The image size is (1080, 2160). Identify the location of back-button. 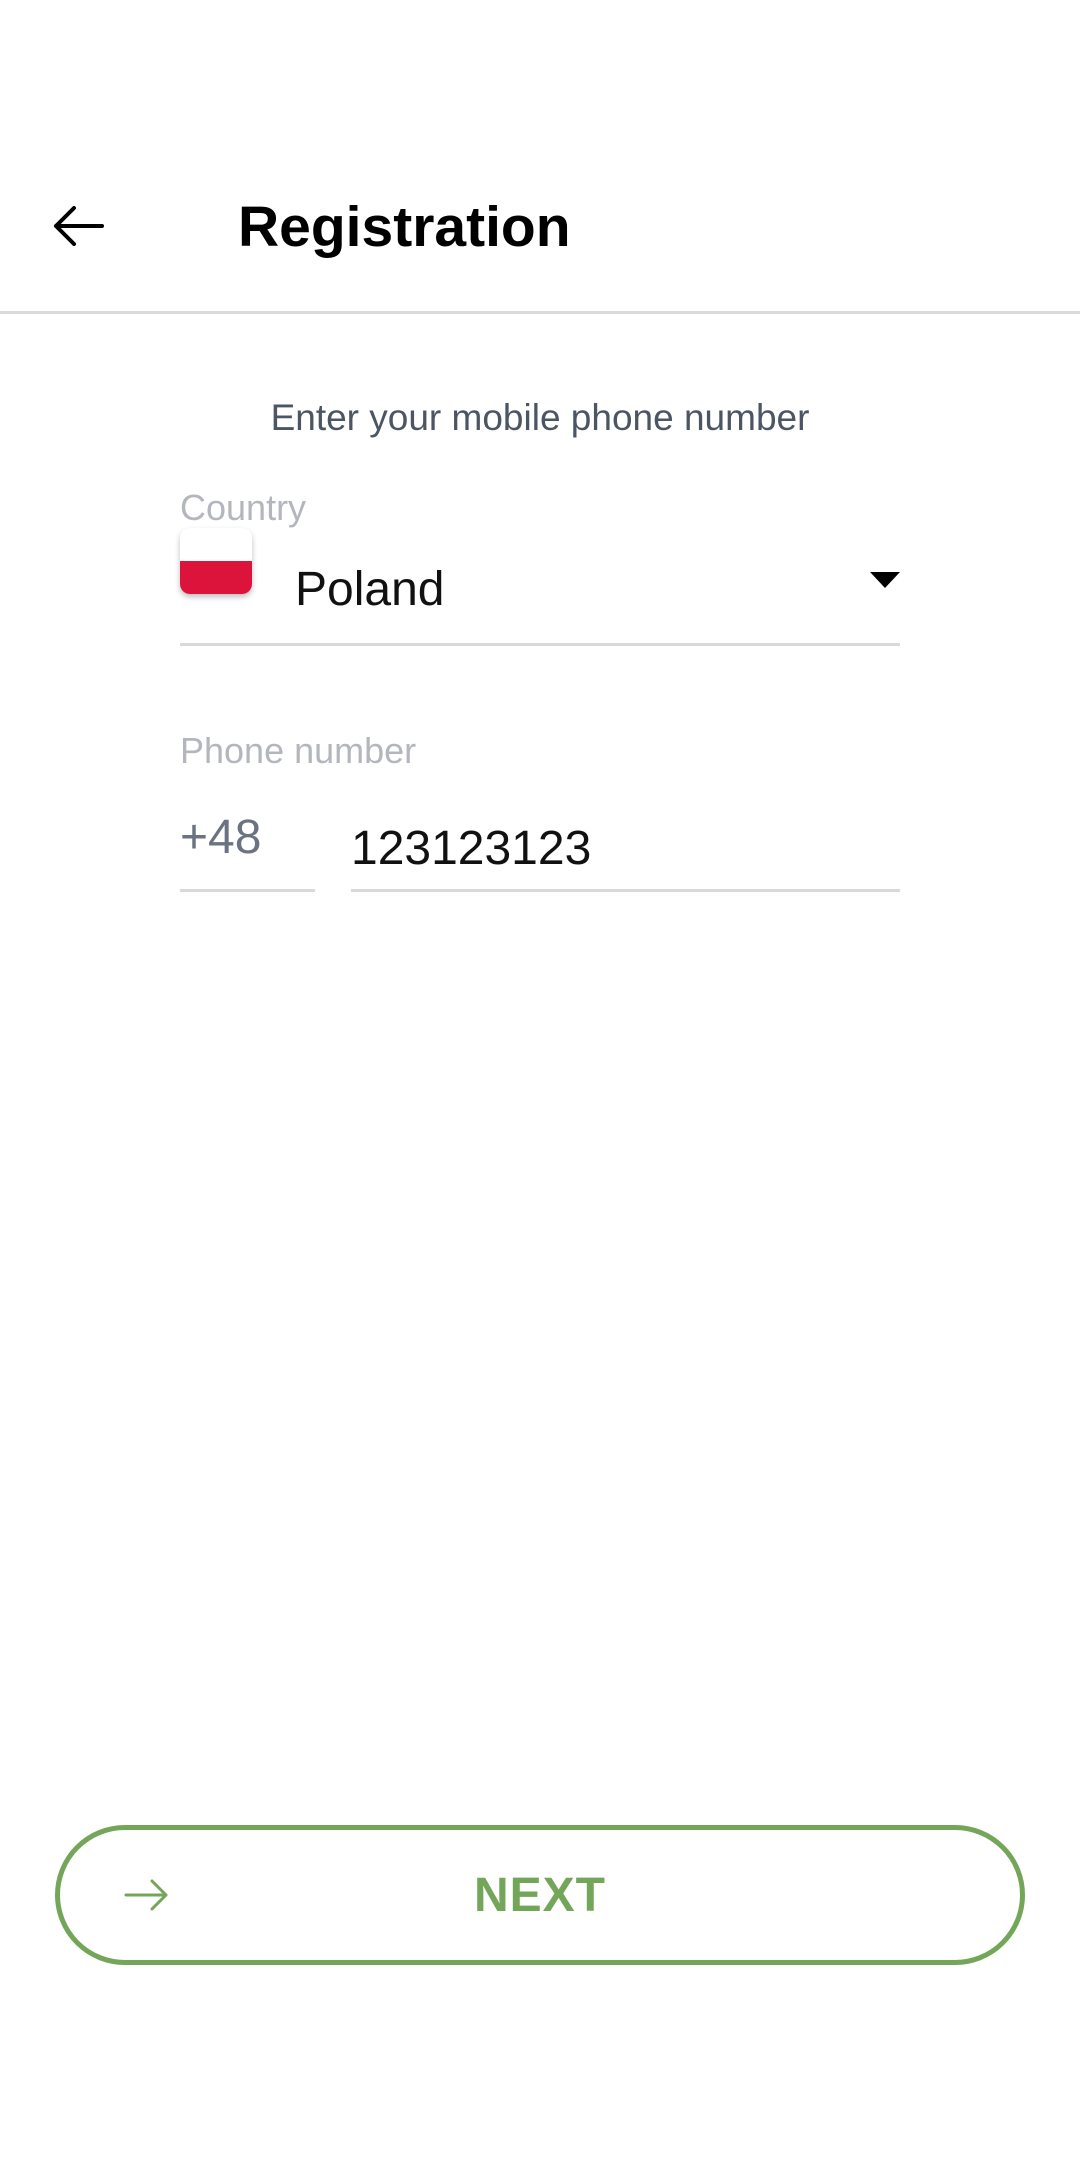
(78, 226).